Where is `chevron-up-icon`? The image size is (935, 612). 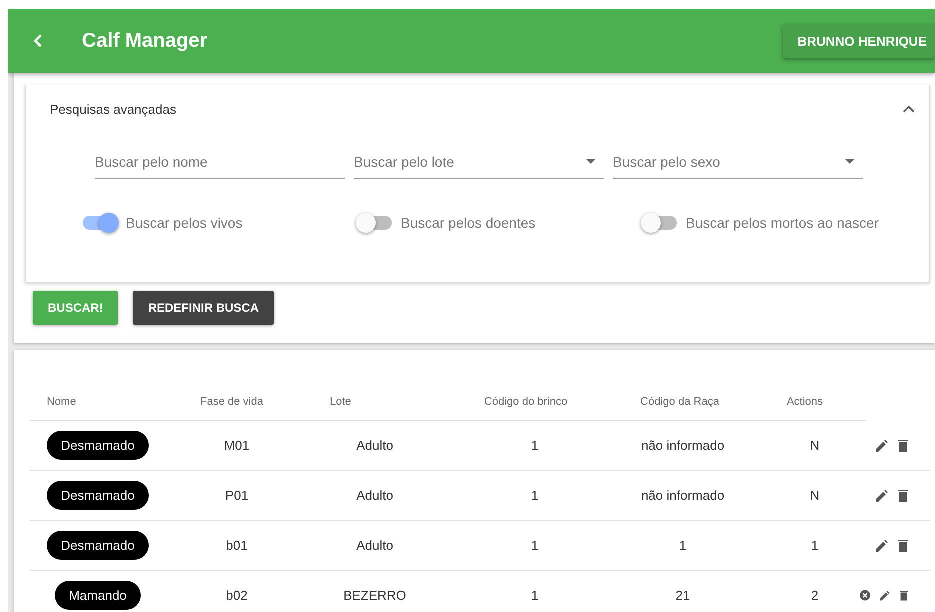
chevron-up-icon is located at coordinates (909, 109).